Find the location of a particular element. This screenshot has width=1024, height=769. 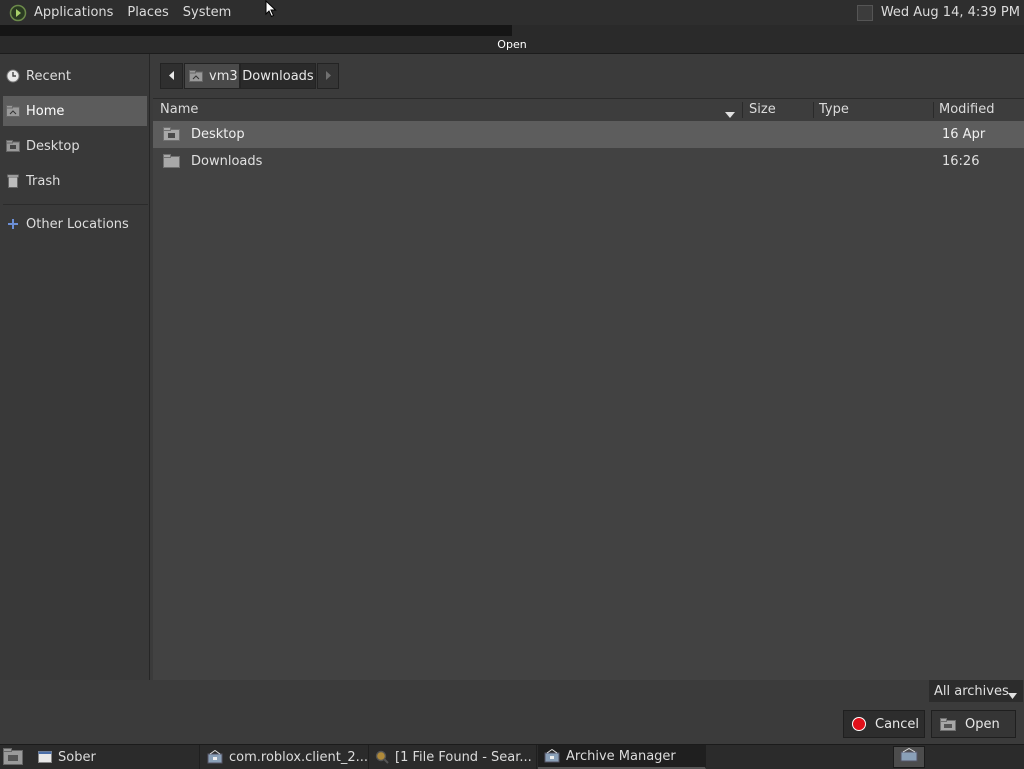

path-back-button is located at coordinates (171, 76).